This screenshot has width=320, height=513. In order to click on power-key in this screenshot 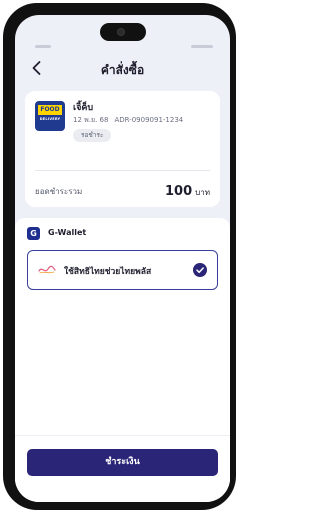, I will do `click(234, 149)`.